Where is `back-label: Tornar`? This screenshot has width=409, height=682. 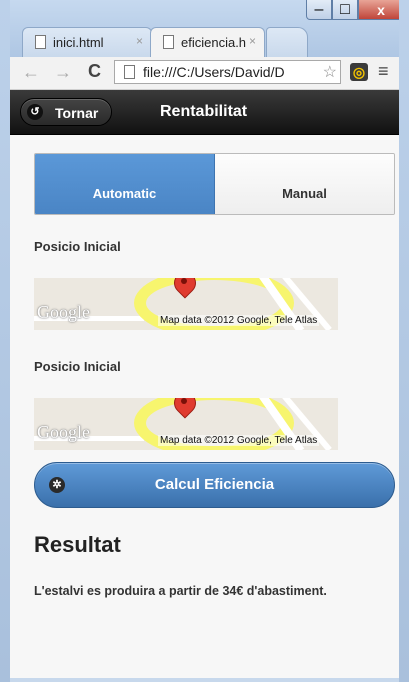 back-label: Tornar is located at coordinates (77, 113).